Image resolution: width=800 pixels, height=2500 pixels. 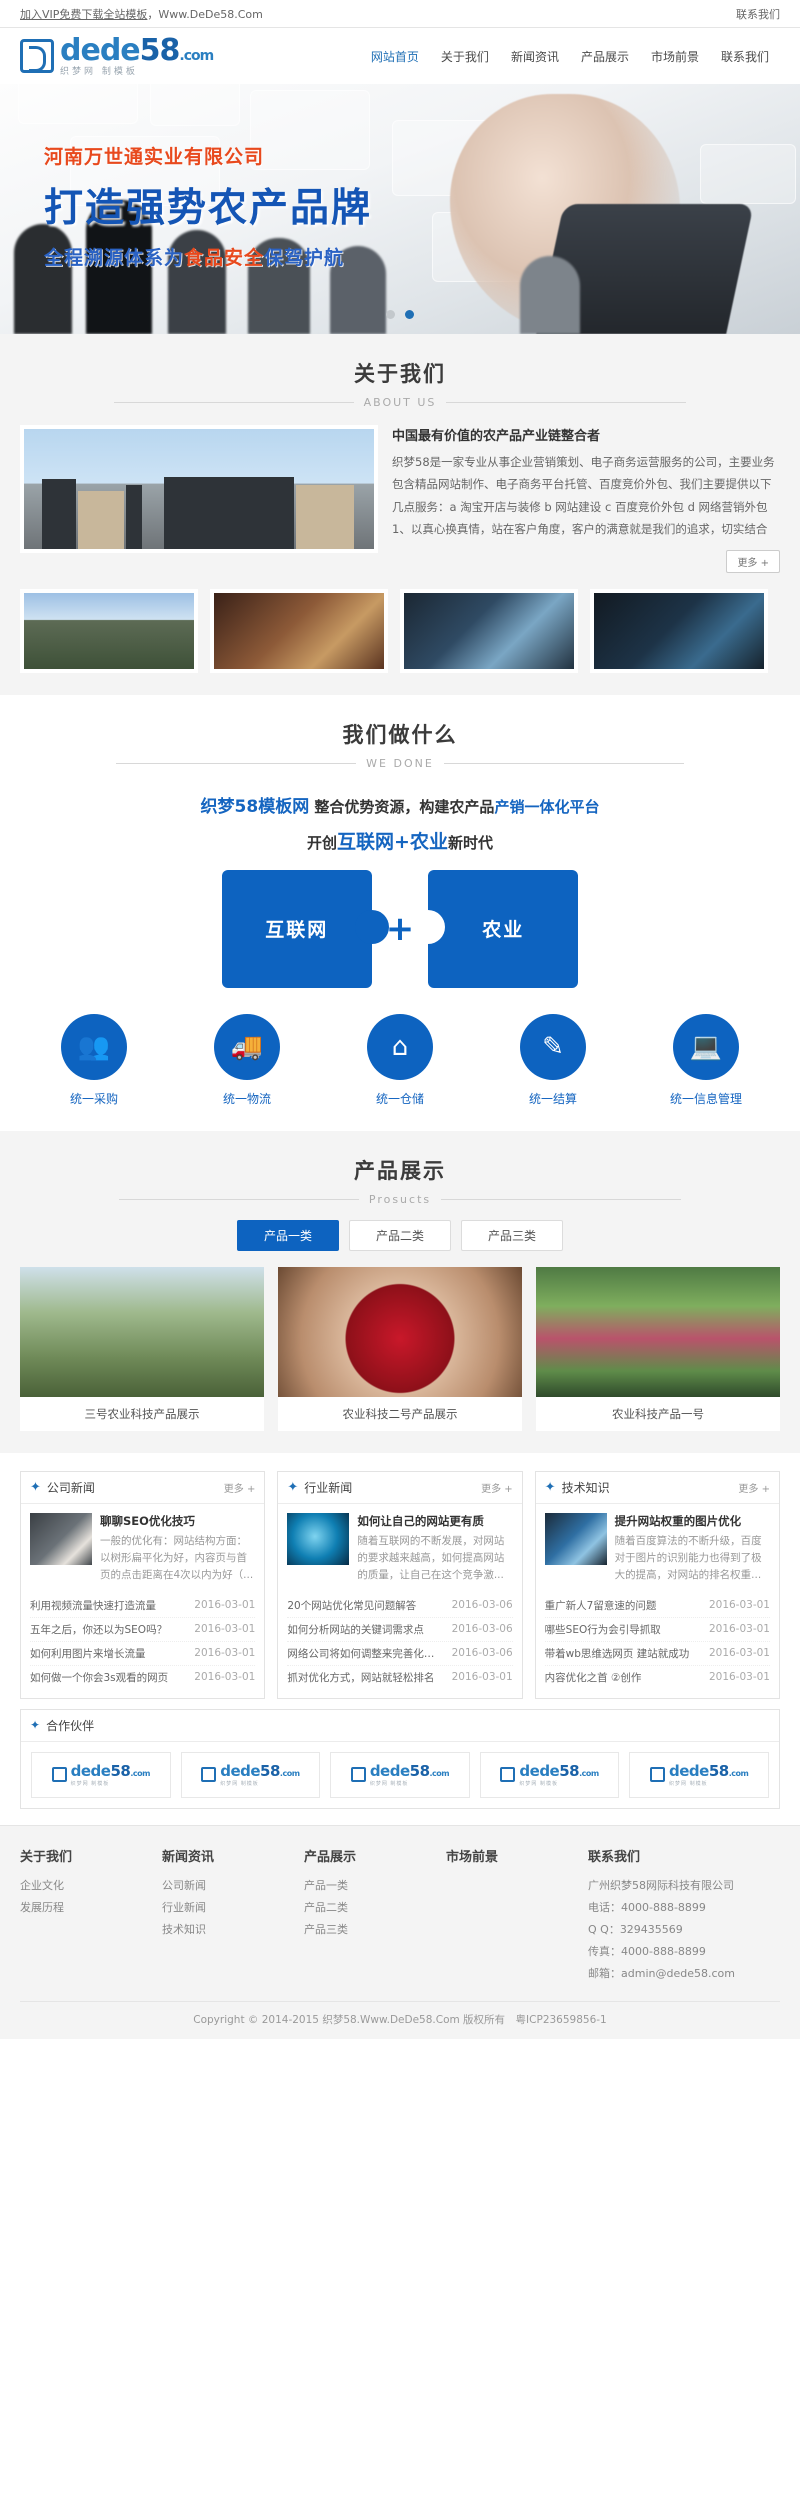 What do you see at coordinates (94, 1060) in the screenshot?
I see `service-item-procurement: 👥 统一采购` at bounding box center [94, 1060].